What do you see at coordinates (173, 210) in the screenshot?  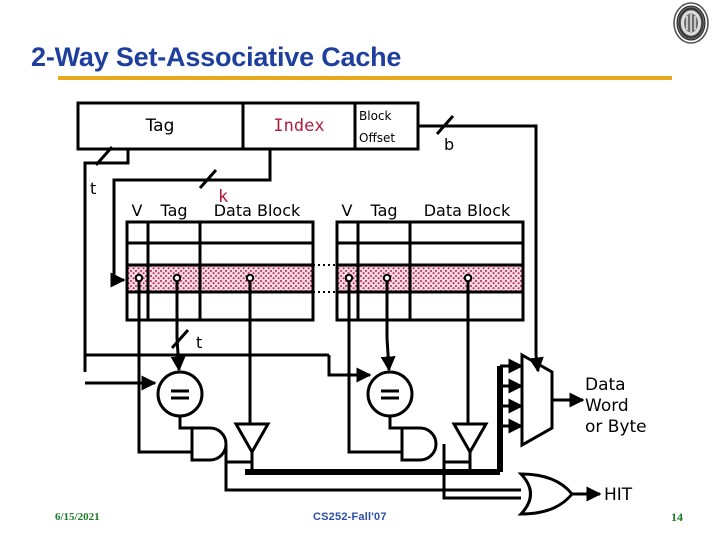 I see `cache-way-0-col-tag: Tag` at bounding box center [173, 210].